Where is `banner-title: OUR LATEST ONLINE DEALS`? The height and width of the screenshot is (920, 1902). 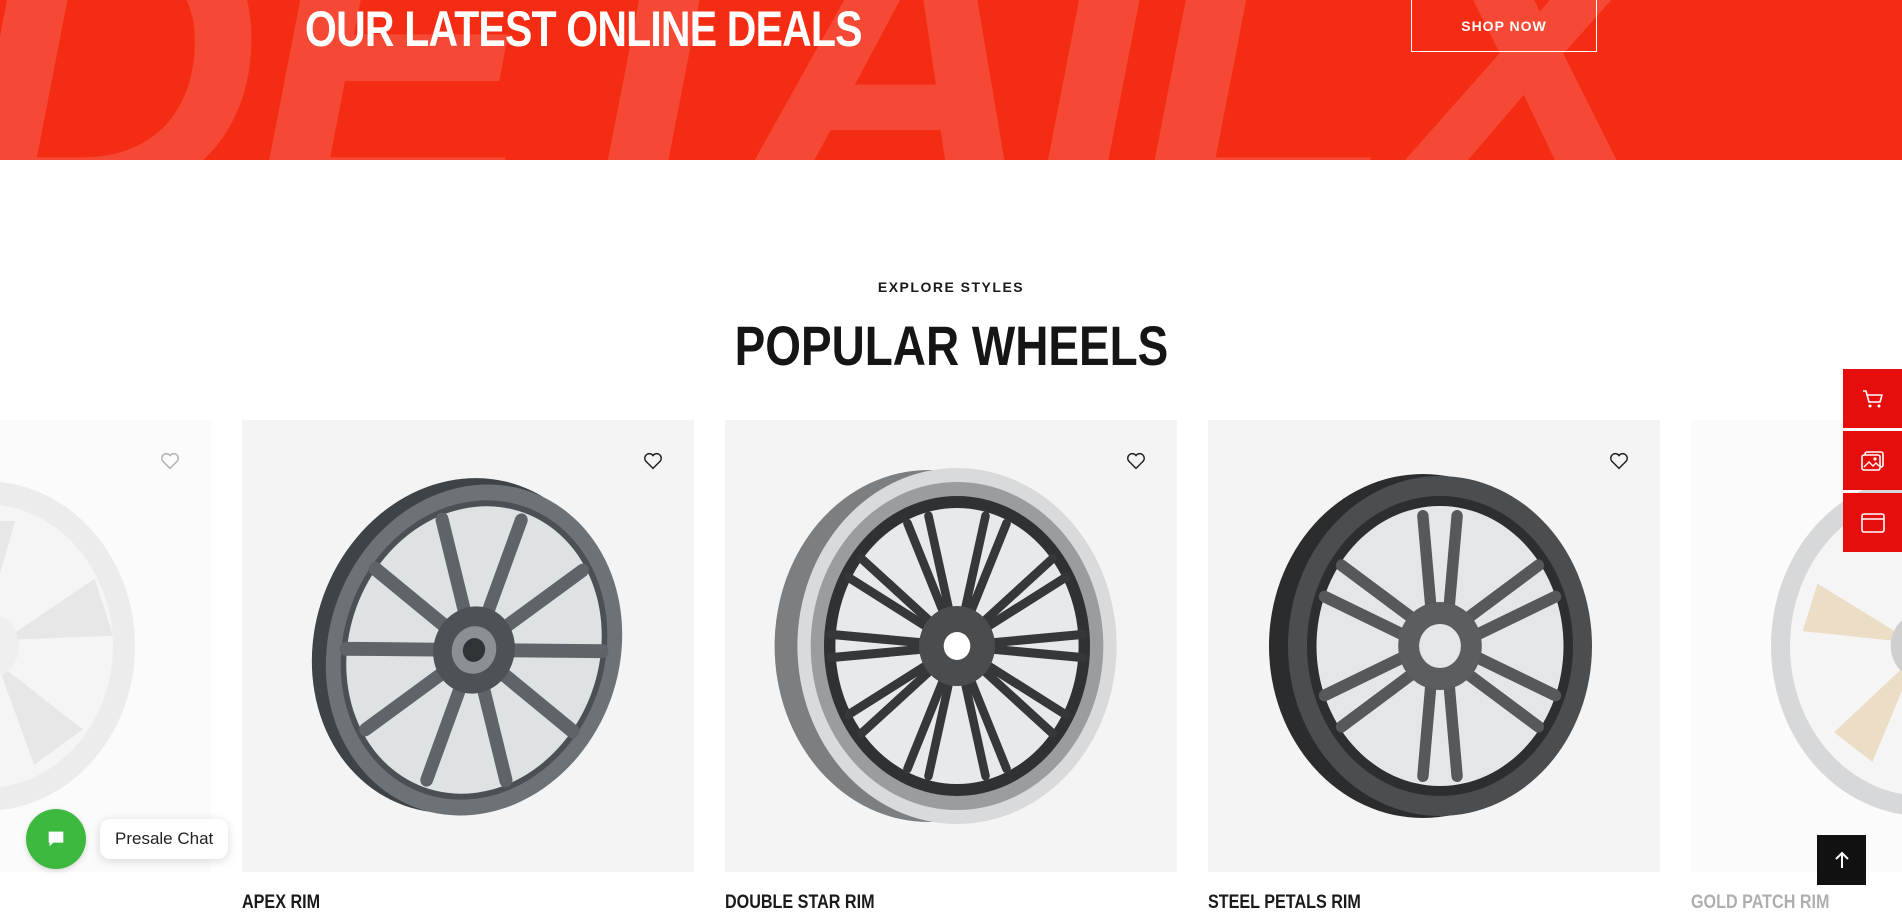
banner-title: OUR LATEST ONLINE DEALS is located at coordinates (583, 29).